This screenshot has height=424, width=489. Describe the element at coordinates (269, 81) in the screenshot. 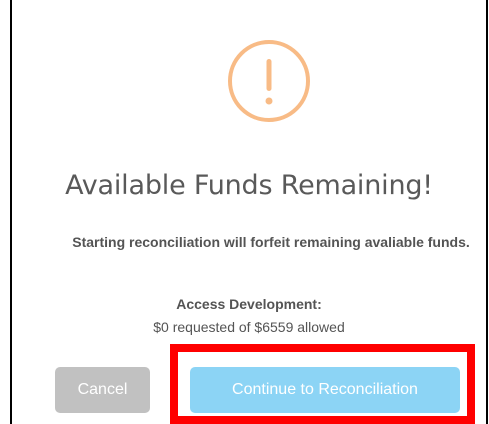

I see `warning-exclamation-icon` at that location.